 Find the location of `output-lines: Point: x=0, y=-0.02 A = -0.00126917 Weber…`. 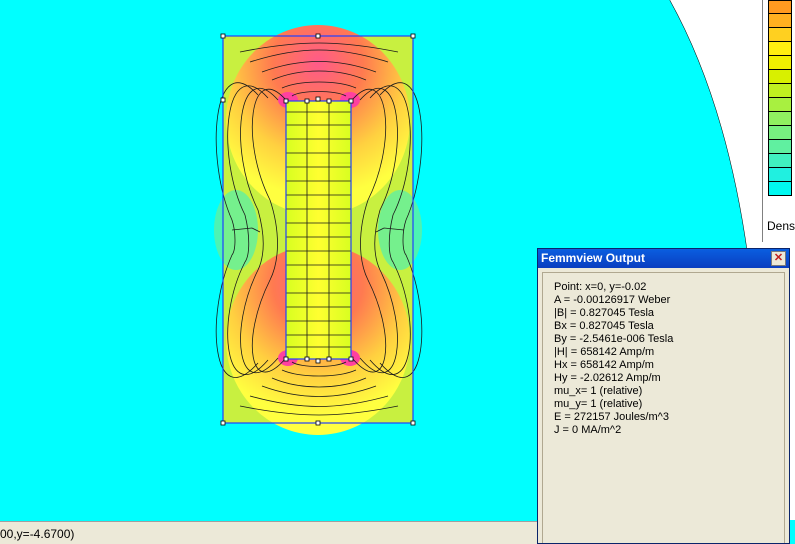

output-lines: Point: x=0, y=-0.02 A = -0.00126917 Weber… is located at coordinates (669, 359).